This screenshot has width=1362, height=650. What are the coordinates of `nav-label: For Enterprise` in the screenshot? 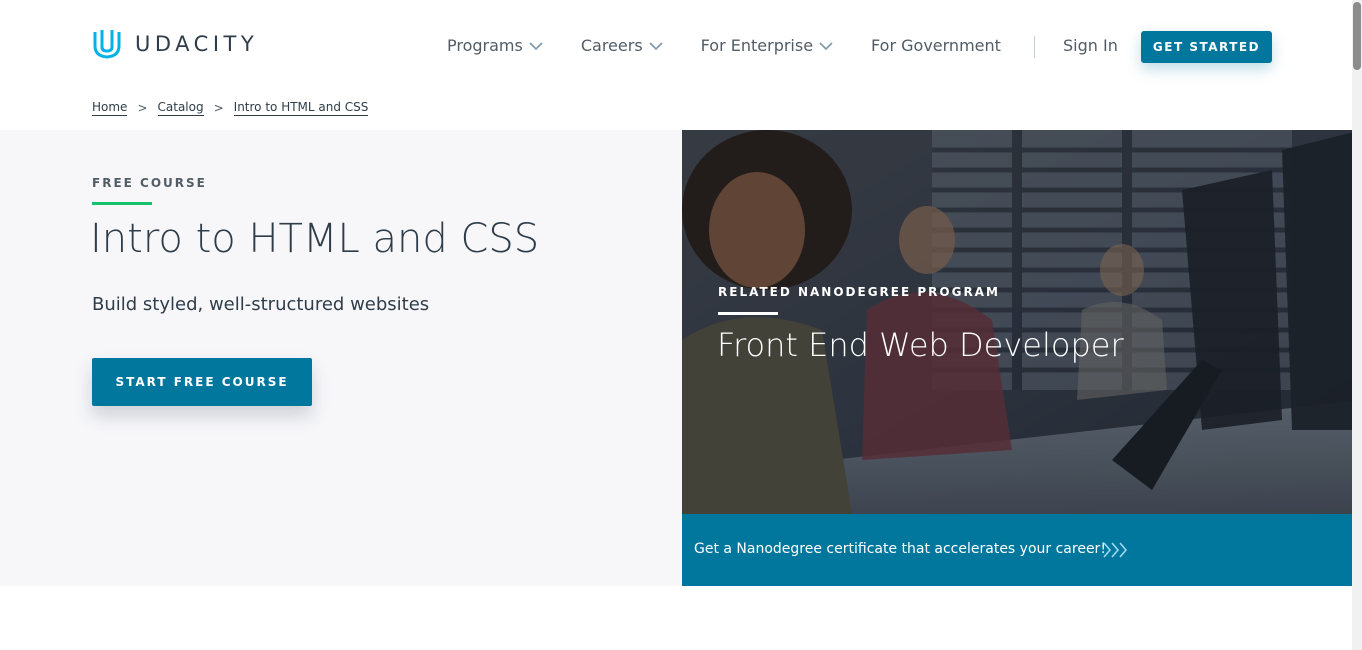 It's located at (757, 45).